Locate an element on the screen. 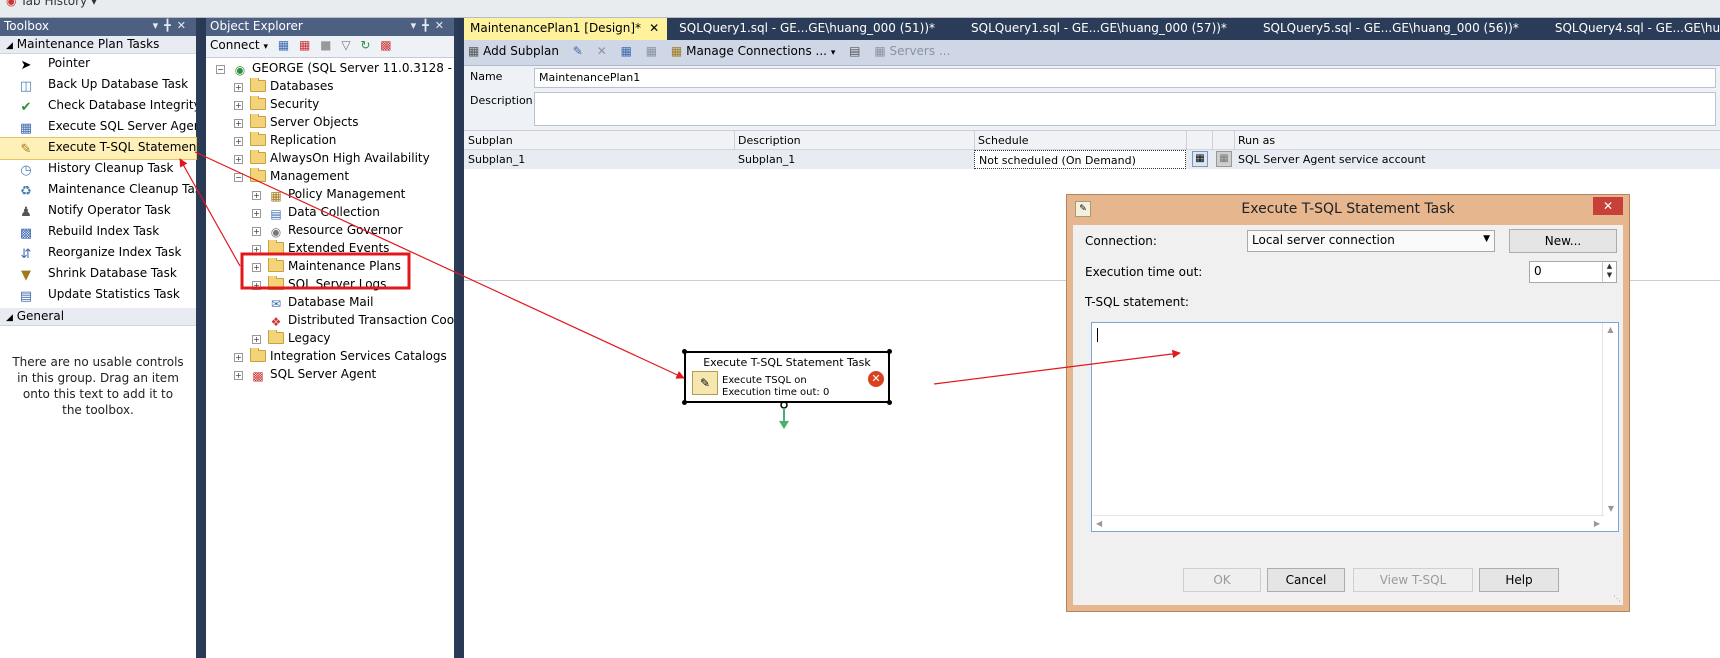 This screenshot has width=1720, height=658. precedence-connector is located at coordinates (784, 421).